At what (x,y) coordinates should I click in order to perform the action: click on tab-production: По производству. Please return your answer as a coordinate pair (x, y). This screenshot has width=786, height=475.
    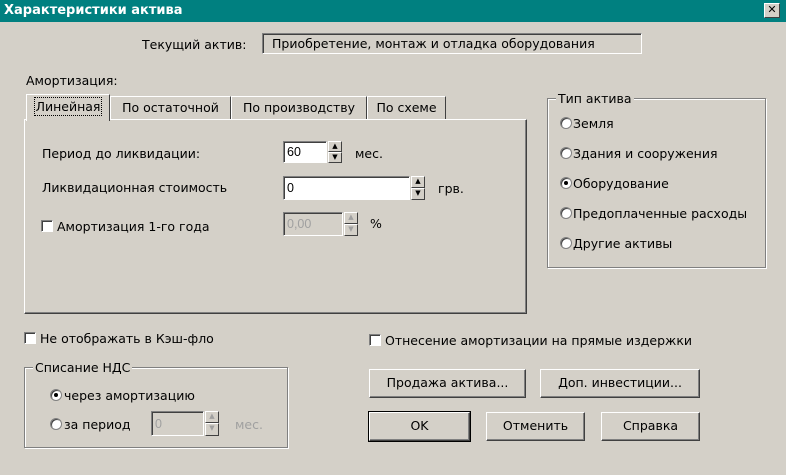
    Looking at the image, I should click on (299, 107).